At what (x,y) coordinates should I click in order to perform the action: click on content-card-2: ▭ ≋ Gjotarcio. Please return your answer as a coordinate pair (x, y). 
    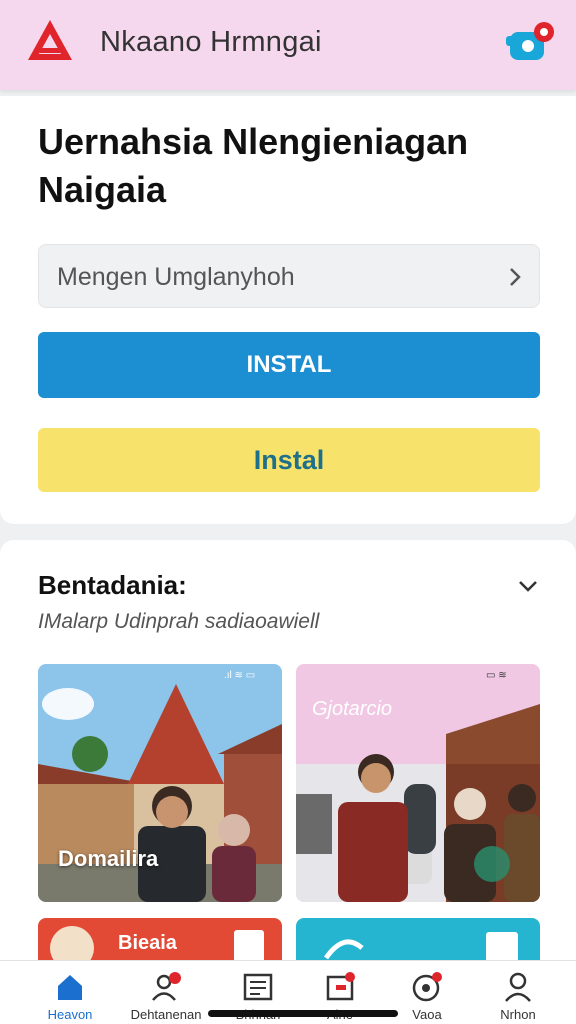
    Looking at the image, I should click on (418, 783).